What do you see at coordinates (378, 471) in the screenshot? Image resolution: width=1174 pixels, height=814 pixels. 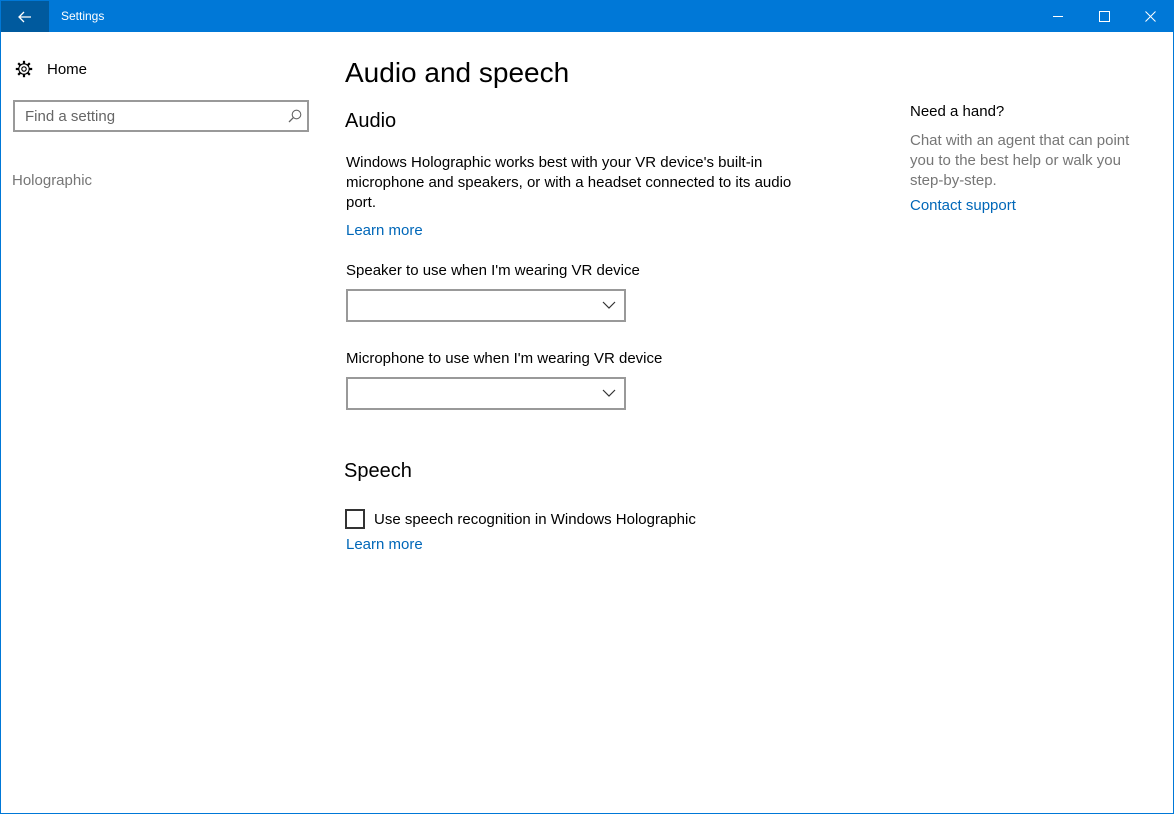 I see `speech-heading: Speech` at bounding box center [378, 471].